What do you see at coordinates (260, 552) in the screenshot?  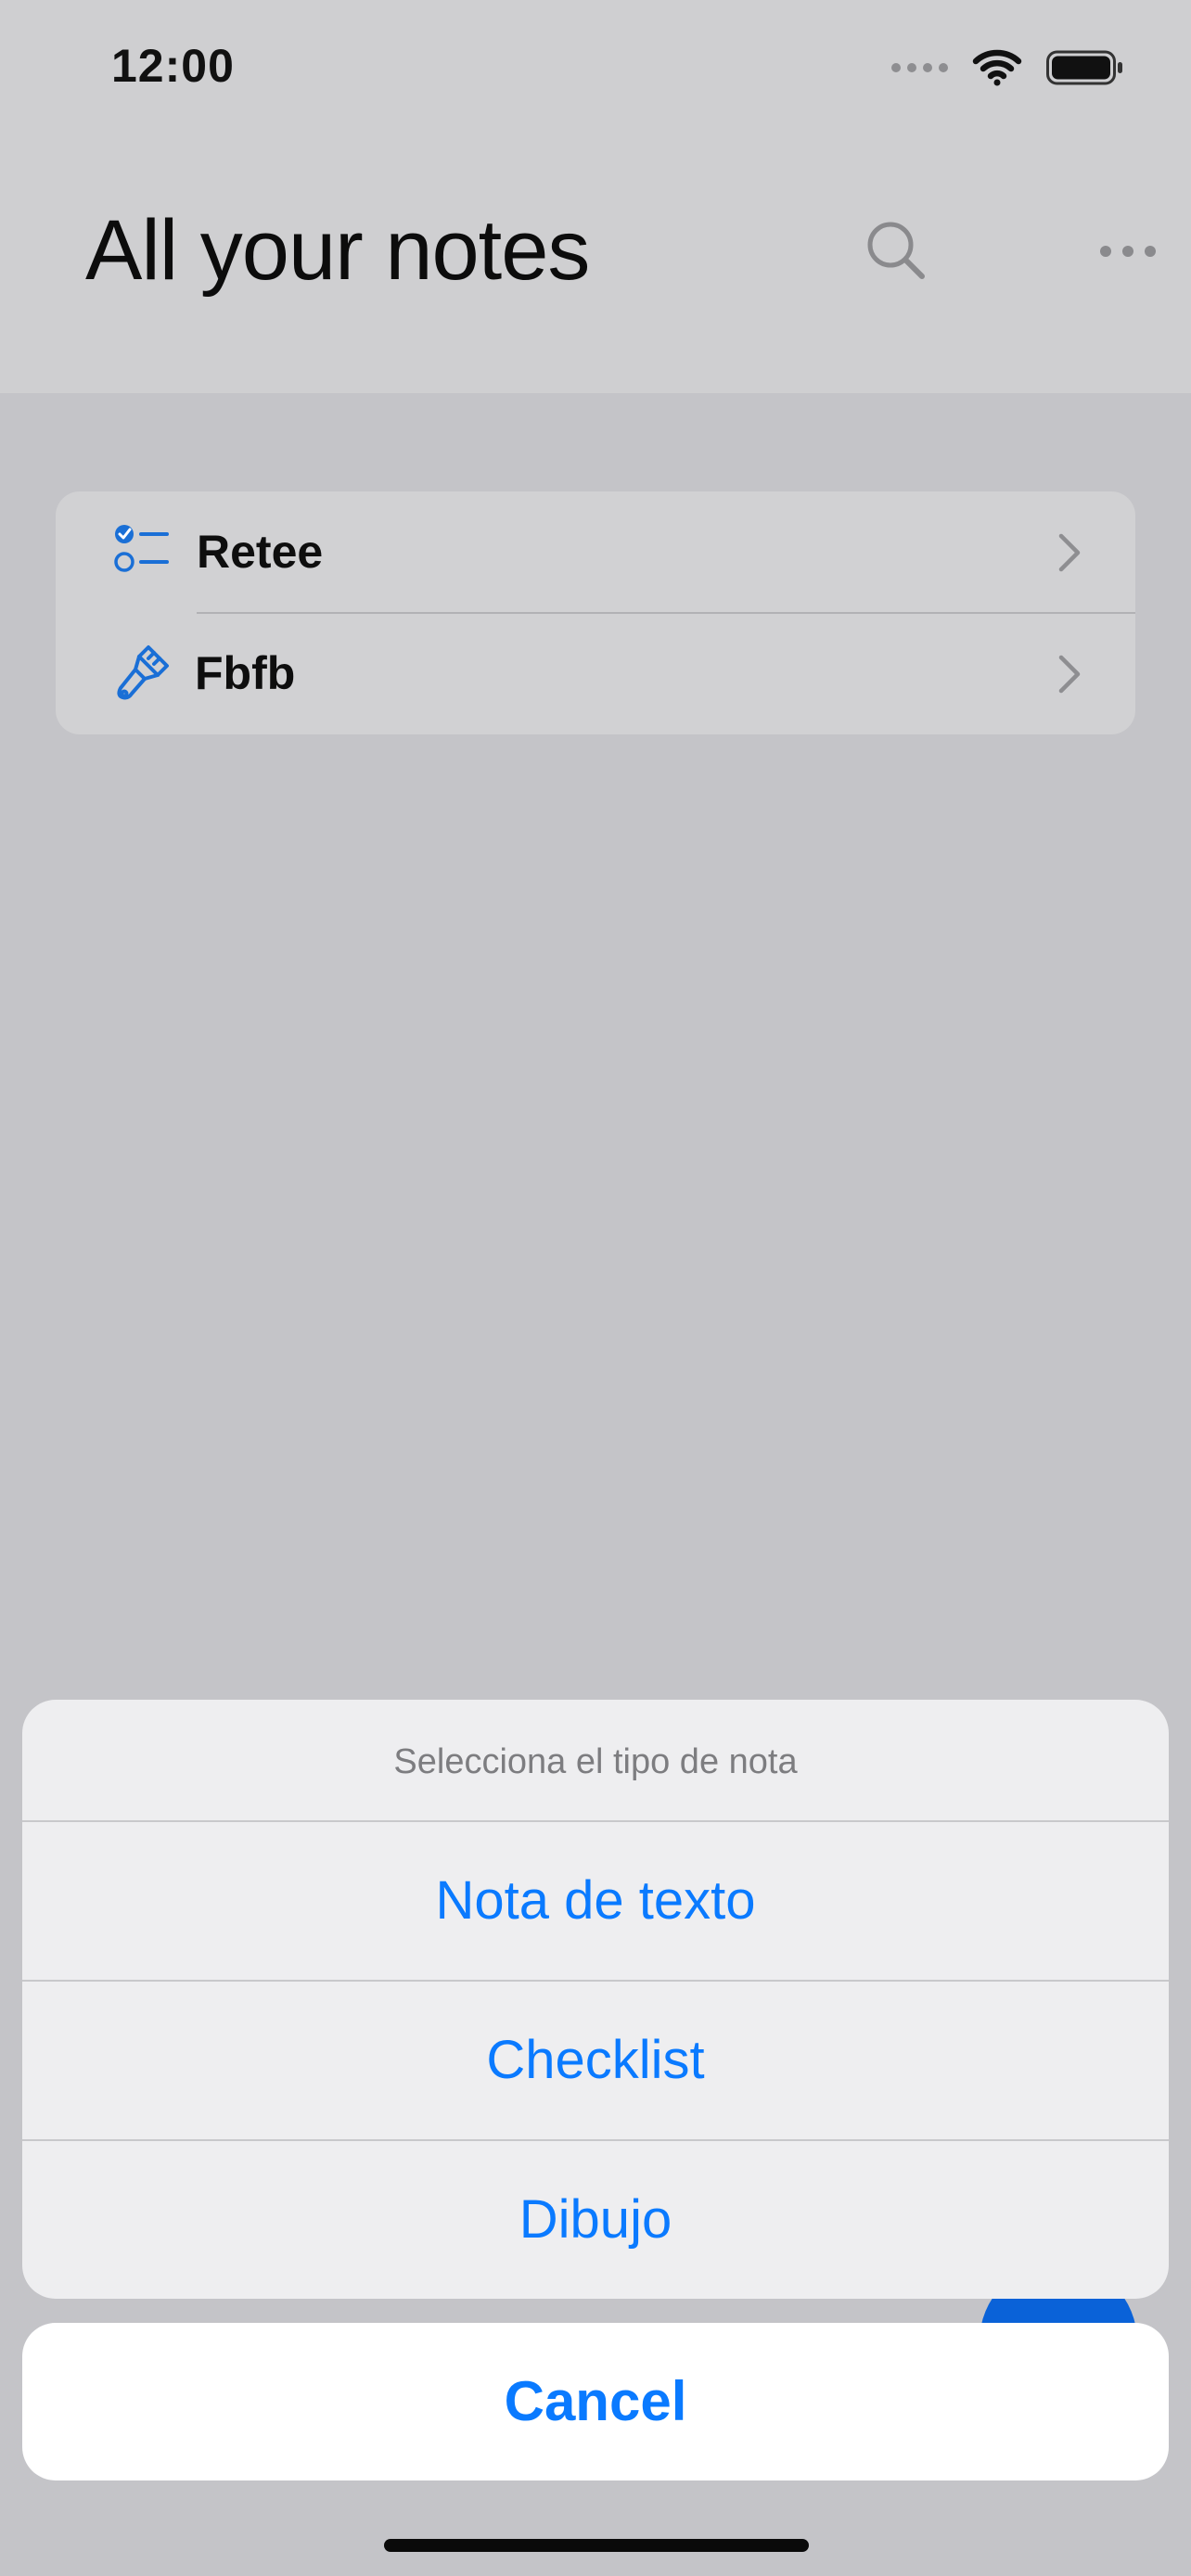 I see `note-title: Retee` at bounding box center [260, 552].